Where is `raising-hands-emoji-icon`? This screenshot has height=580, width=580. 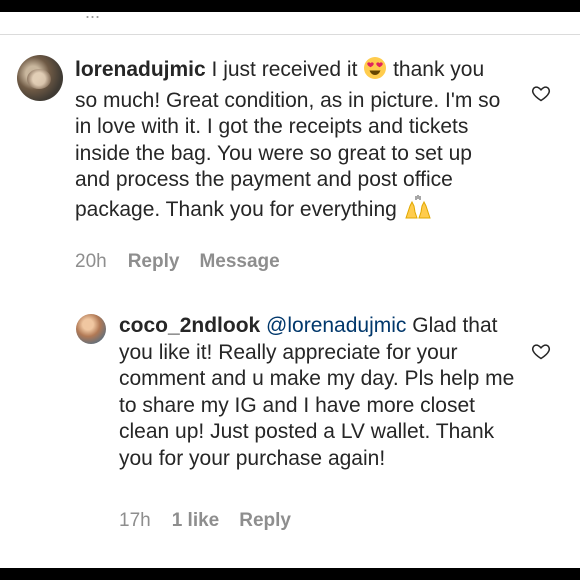
raising-hands-emoji-icon is located at coordinates (418, 211).